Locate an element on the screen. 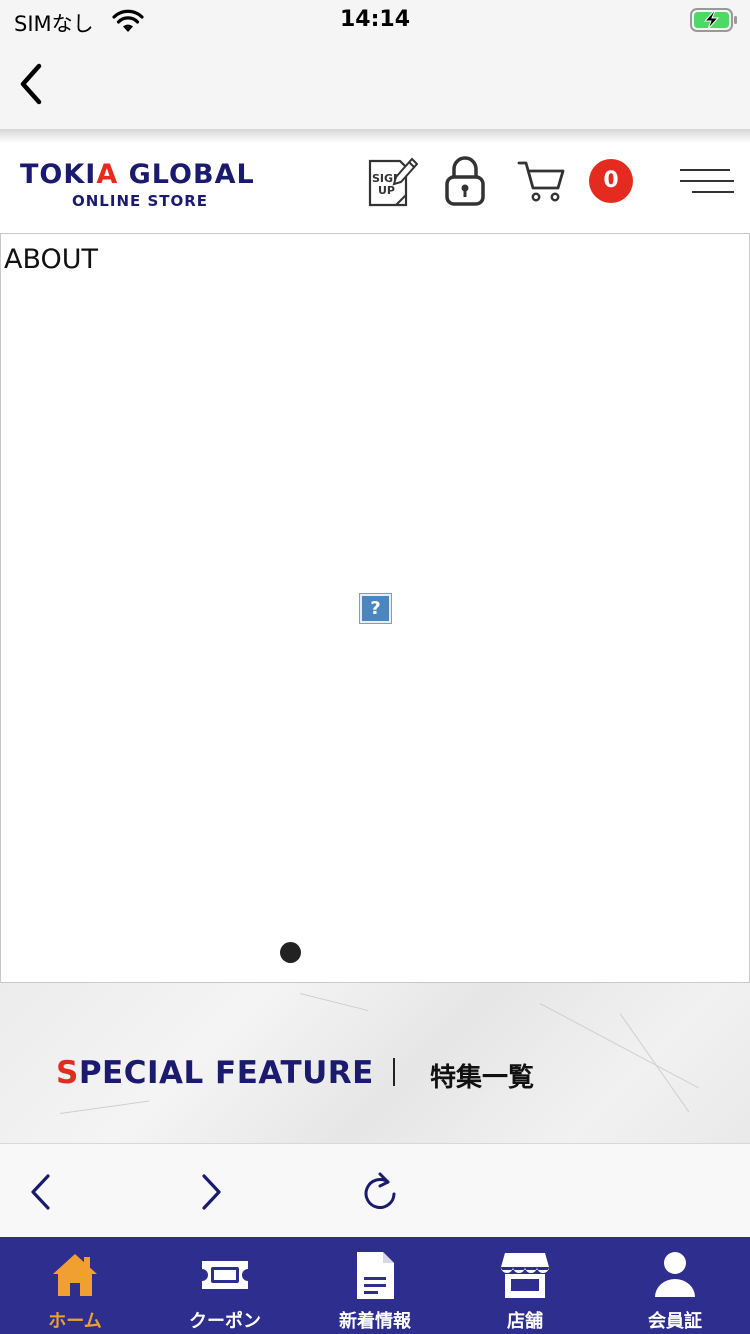 This screenshot has height=1334, width=750. tab-member-card: 会員証 is located at coordinates (675, 1285).